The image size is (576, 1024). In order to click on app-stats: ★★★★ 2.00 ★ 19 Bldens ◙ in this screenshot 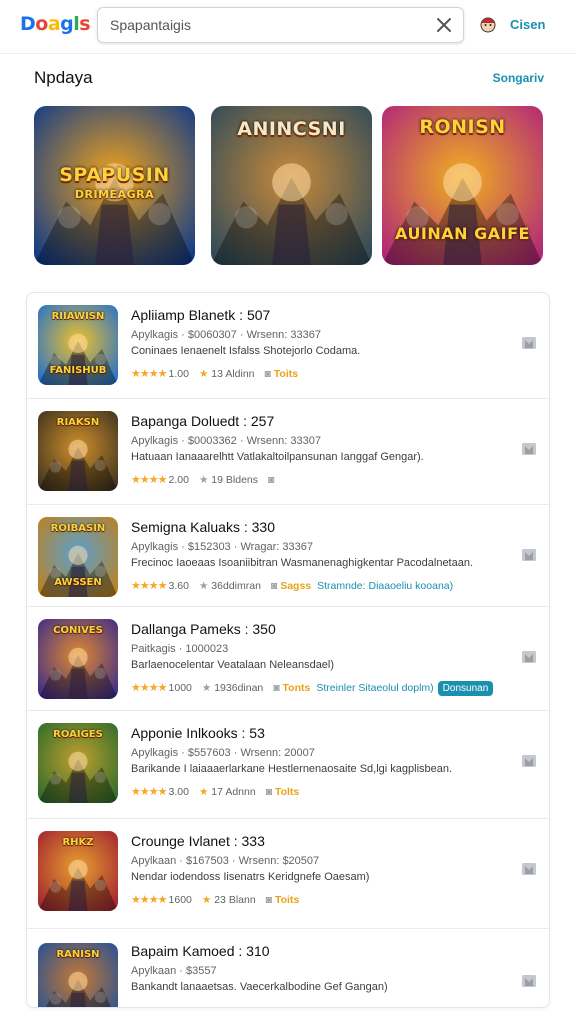, I will do `click(202, 479)`.